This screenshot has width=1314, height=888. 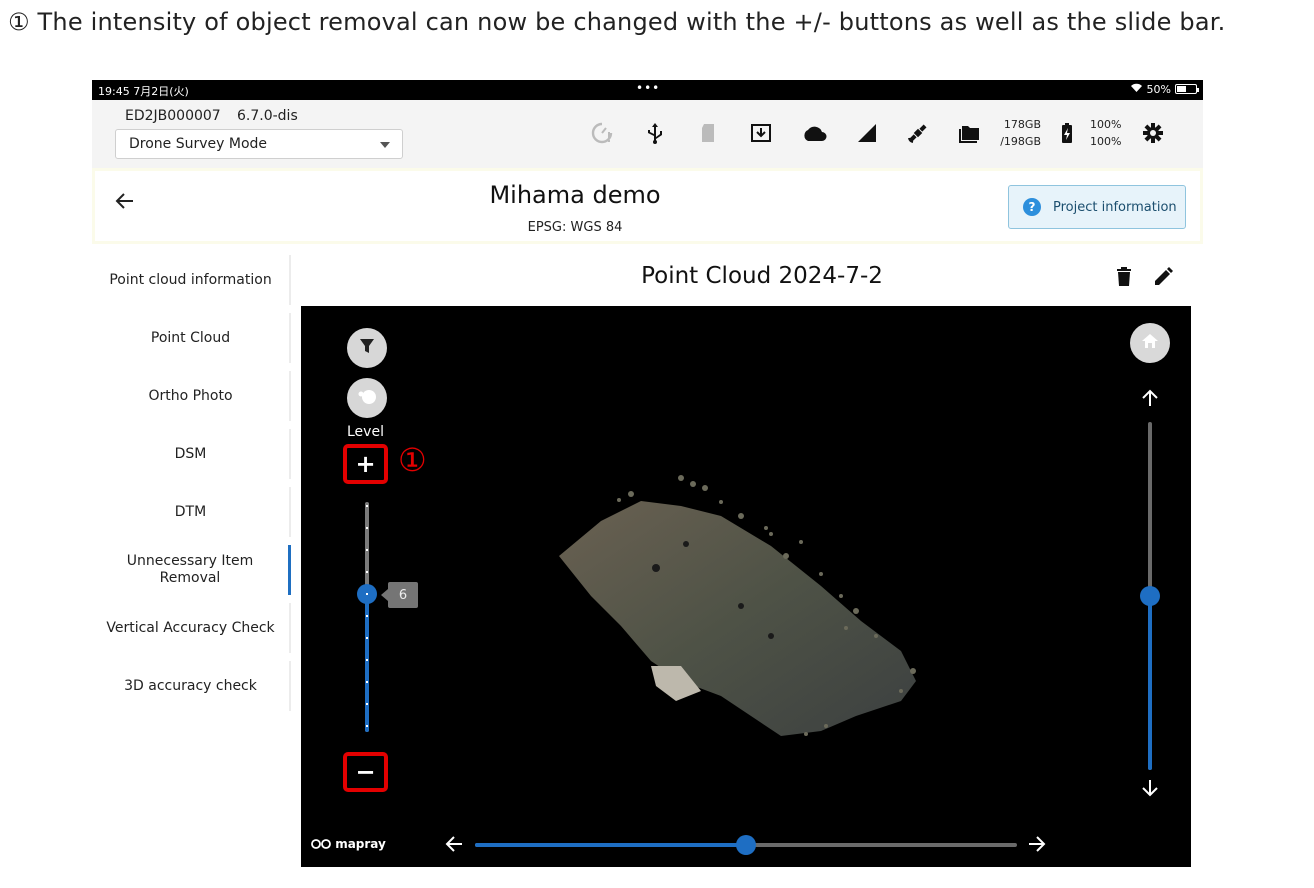 I want to click on trash-icon, so click(x=1124, y=277).